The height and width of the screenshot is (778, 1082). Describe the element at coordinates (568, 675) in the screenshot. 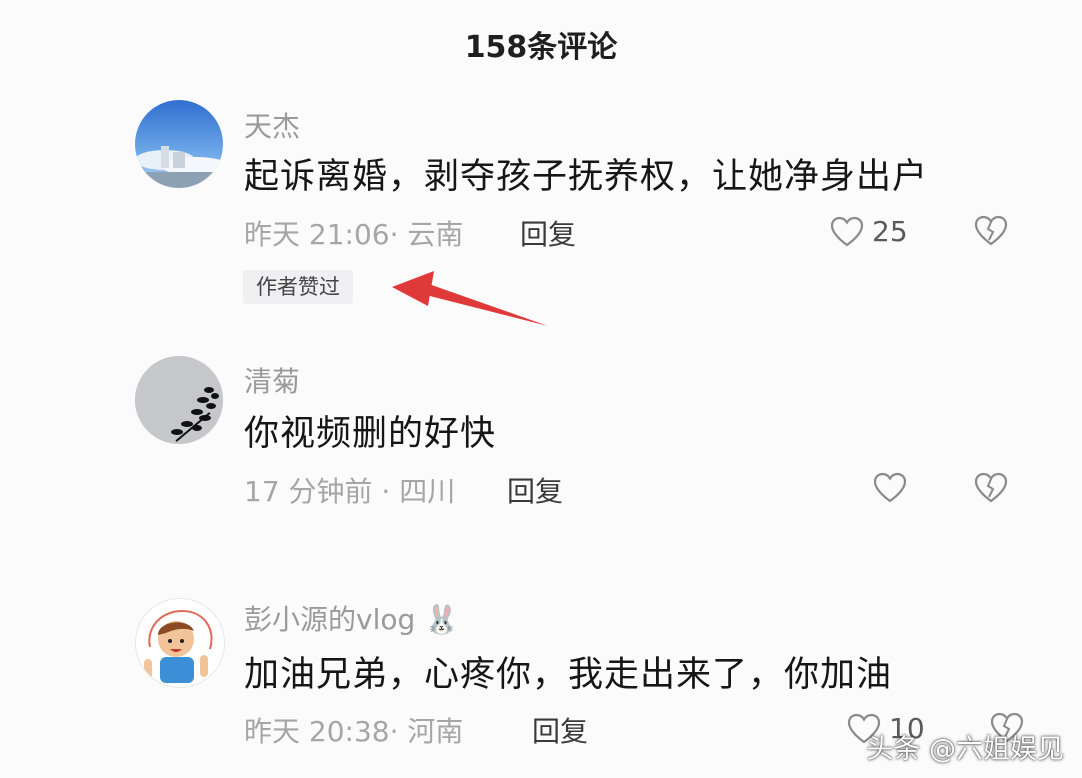

I see `comment-text: 加油兄弟，心疼你，我走出来了，你加油` at that location.